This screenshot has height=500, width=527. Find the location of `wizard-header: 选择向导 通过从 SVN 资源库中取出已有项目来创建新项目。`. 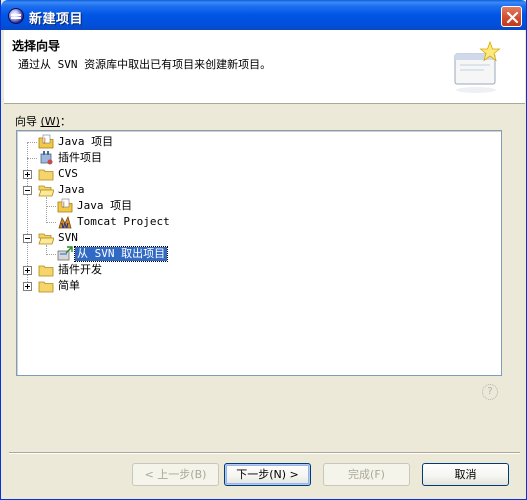

wizard-header: 选择向导 通过从 SVN 资源库中取出已有项目来创建新项目。 is located at coordinates (264, 67).